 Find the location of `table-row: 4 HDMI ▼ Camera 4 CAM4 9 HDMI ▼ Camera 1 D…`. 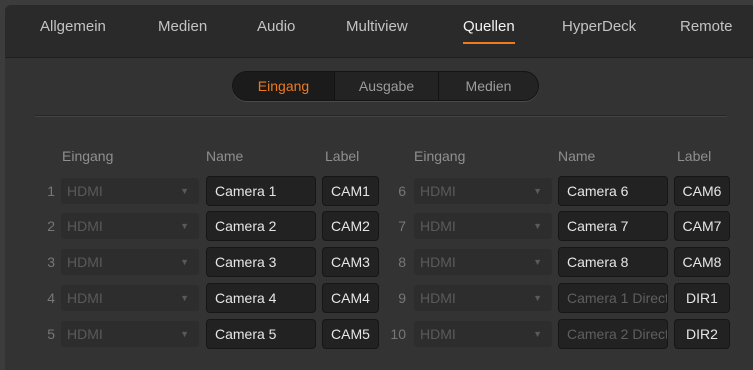

table-row: 4 HDMI ▼ Camera 4 CAM4 9 HDMI ▼ Camera 1 D… is located at coordinates (379, 298).